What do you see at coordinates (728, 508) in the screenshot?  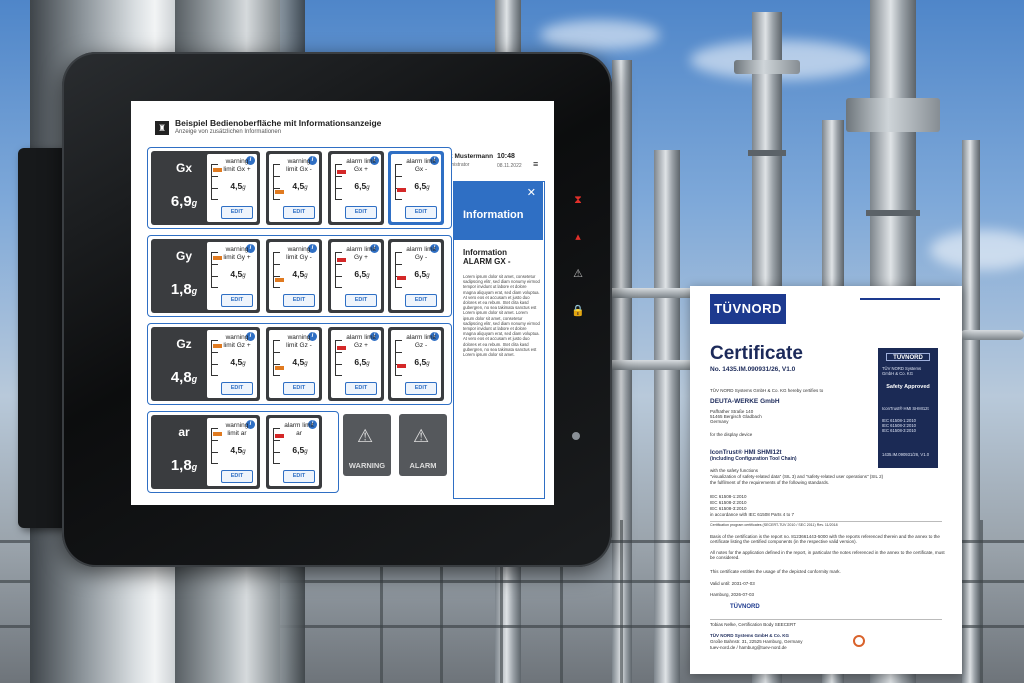 I see `certificate-standard: IEC 61508-3:2010` at bounding box center [728, 508].